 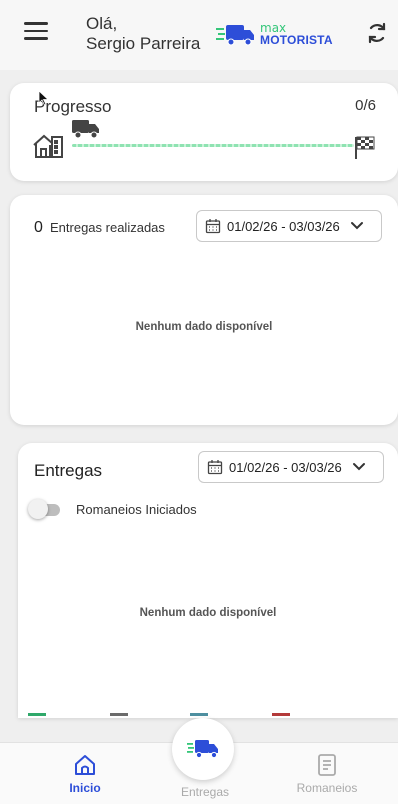 I want to click on legend-color-marks, so click(x=208, y=715).